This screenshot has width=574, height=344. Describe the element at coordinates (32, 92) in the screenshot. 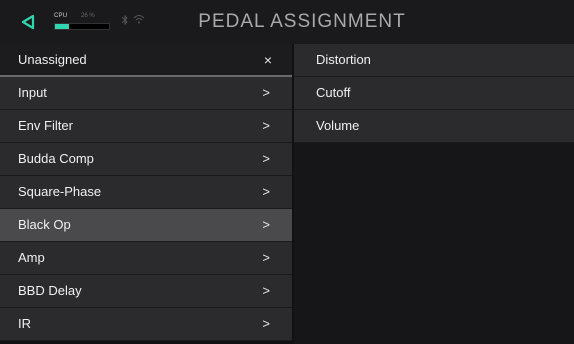

I see `block-list-item-label: Input` at that location.